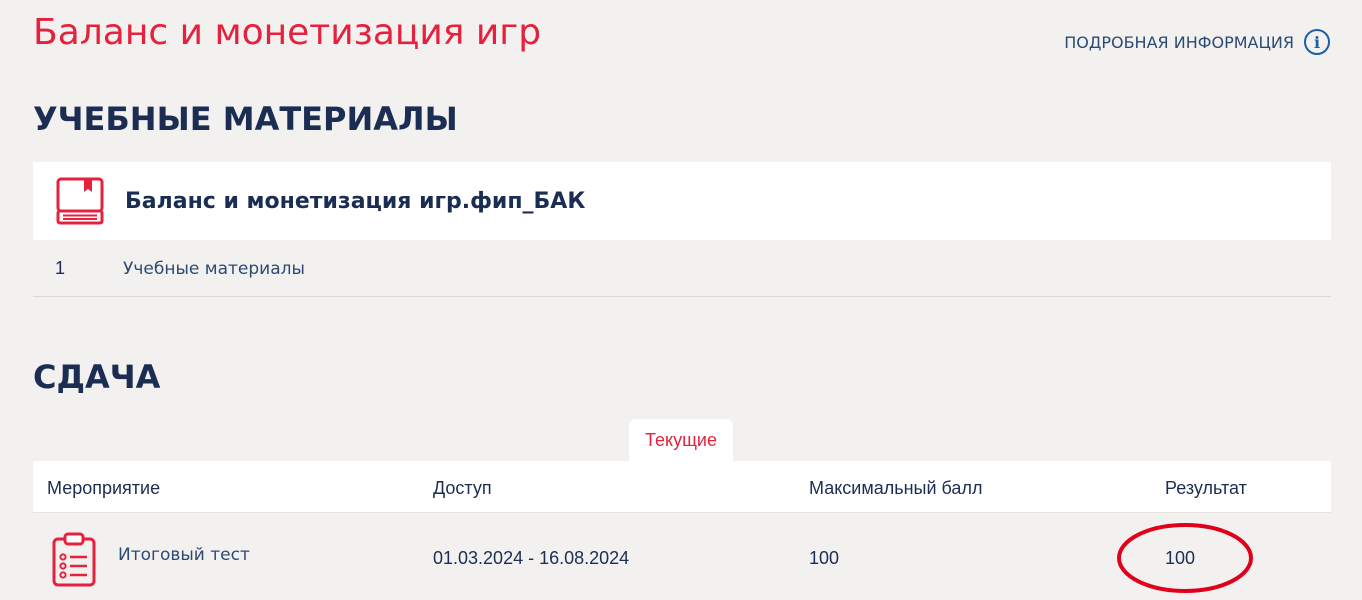 This screenshot has height=600, width=1362. What do you see at coordinates (184, 555) in the screenshot?
I see `event-link: Итоговый тест` at bounding box center [184, 555].